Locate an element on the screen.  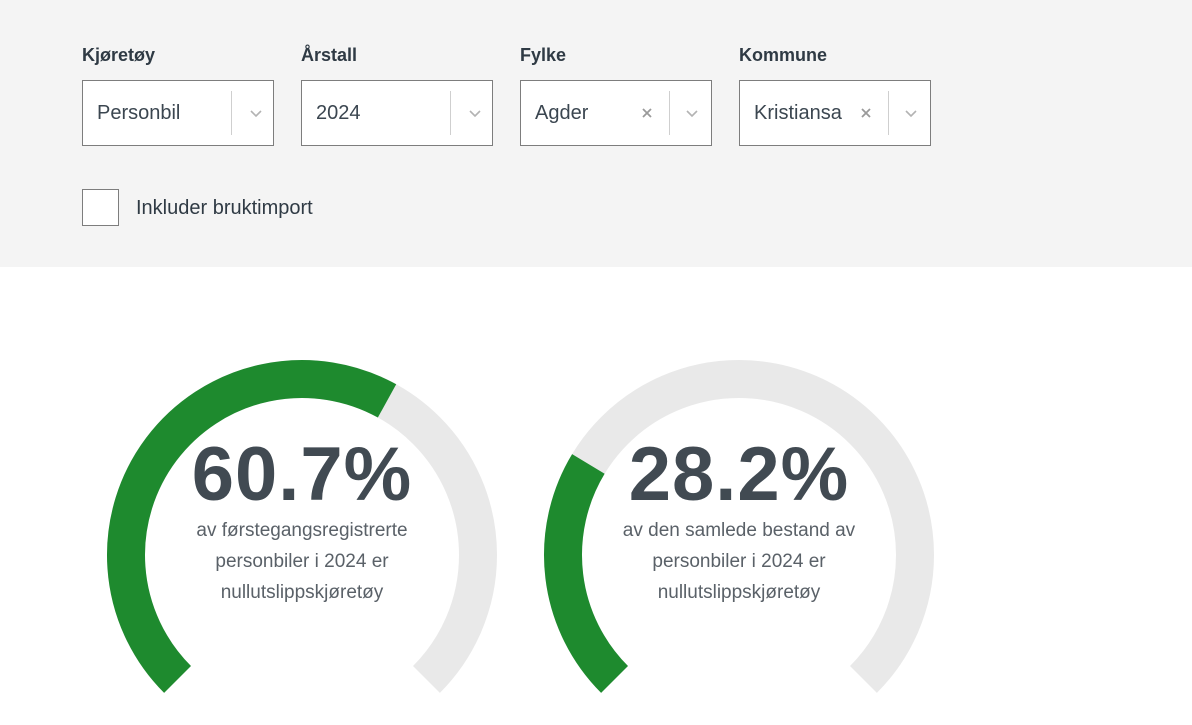
filter-vehicle-label: Kjøretøy is located at coordinates (119, 55).